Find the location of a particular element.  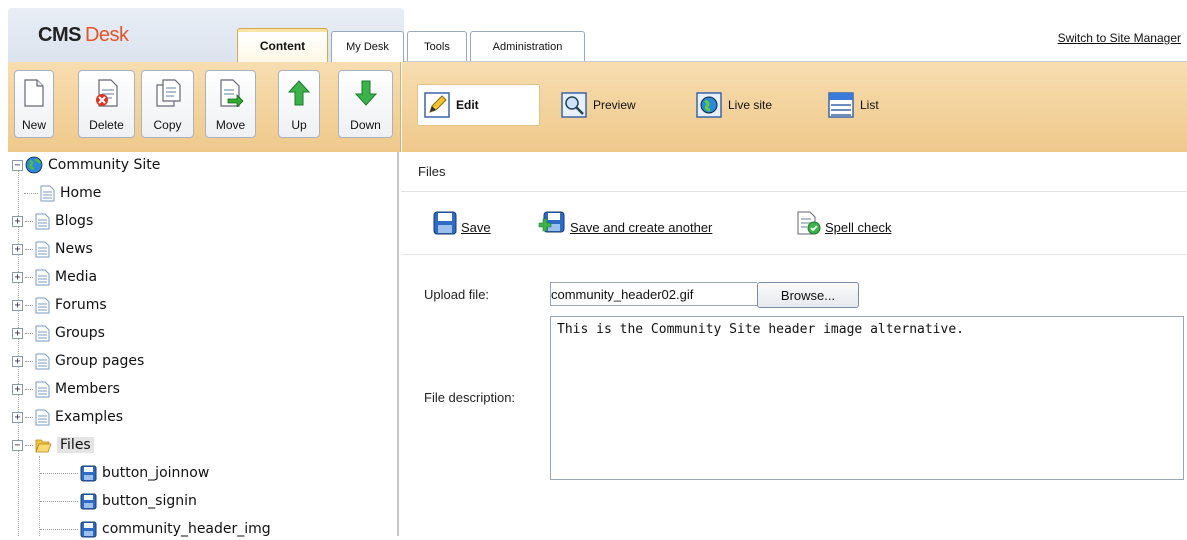

tree-item-files: − Files is located at coordinates (53, 445).